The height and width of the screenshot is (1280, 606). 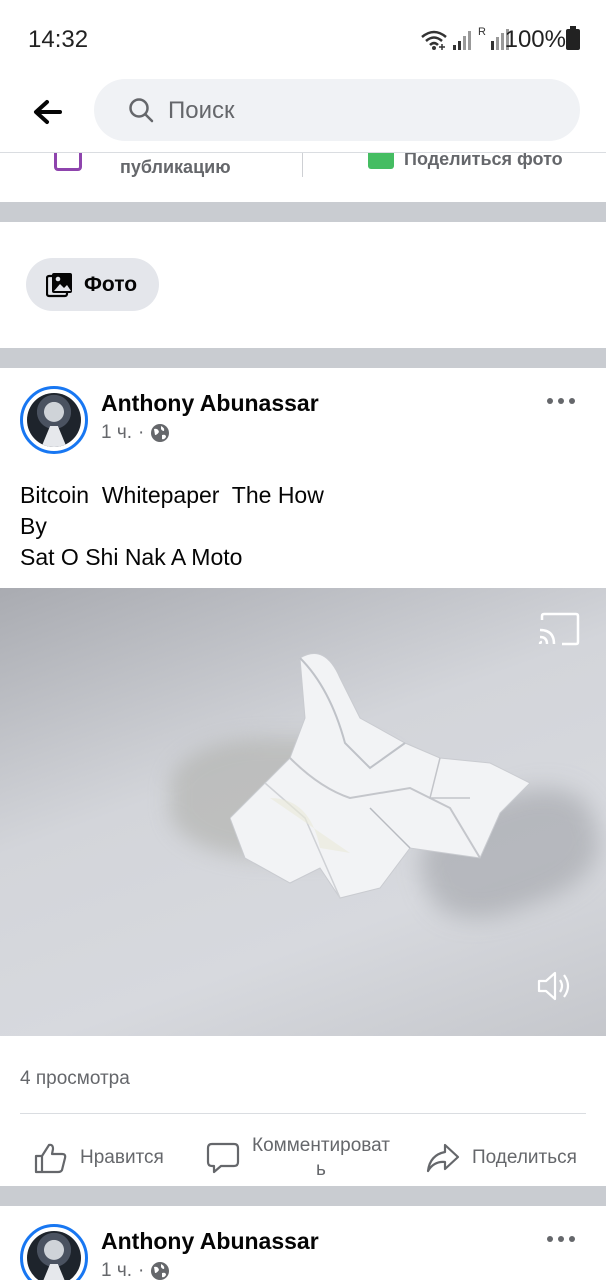 I want to click on photo-chip: Фото, so click(x=92, y=284).